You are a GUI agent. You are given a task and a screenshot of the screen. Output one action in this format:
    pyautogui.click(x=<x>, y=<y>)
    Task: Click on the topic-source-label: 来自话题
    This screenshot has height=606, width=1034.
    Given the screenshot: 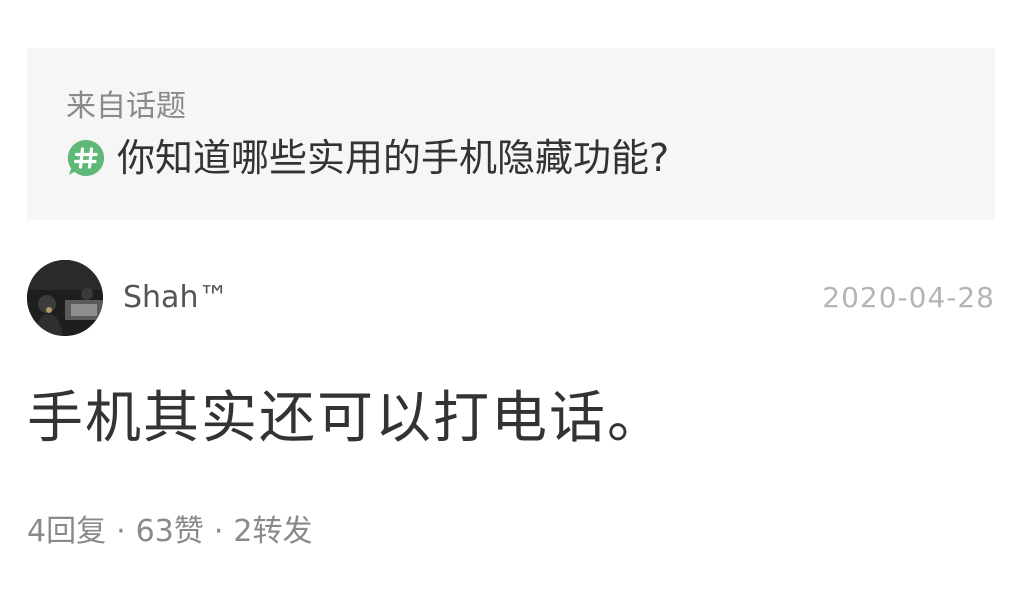 What is the action you would take?
    pyautogui.click(x=126, y=106)
    